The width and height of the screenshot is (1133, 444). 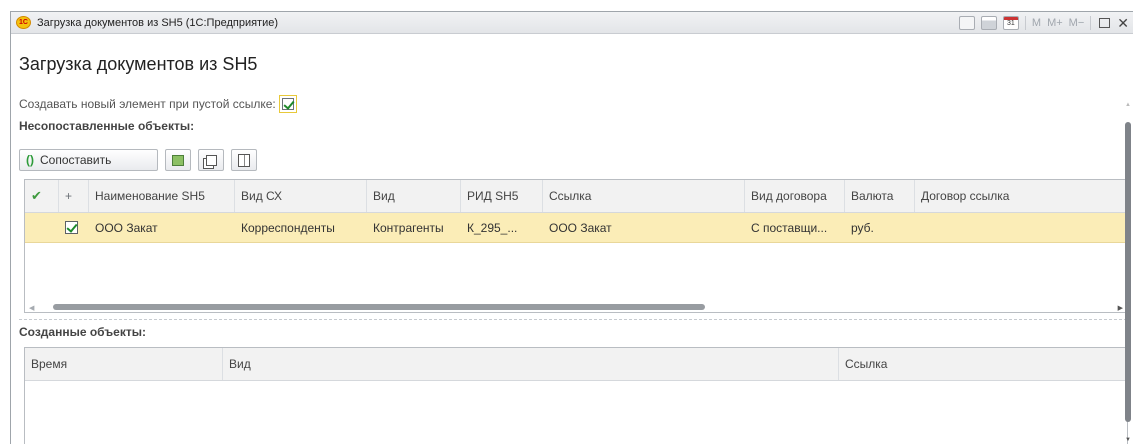 What do you see at coordinates (1123, 23) in the screenshot?
I see `close-icon: ✕` at bounding box center [1123, 23].